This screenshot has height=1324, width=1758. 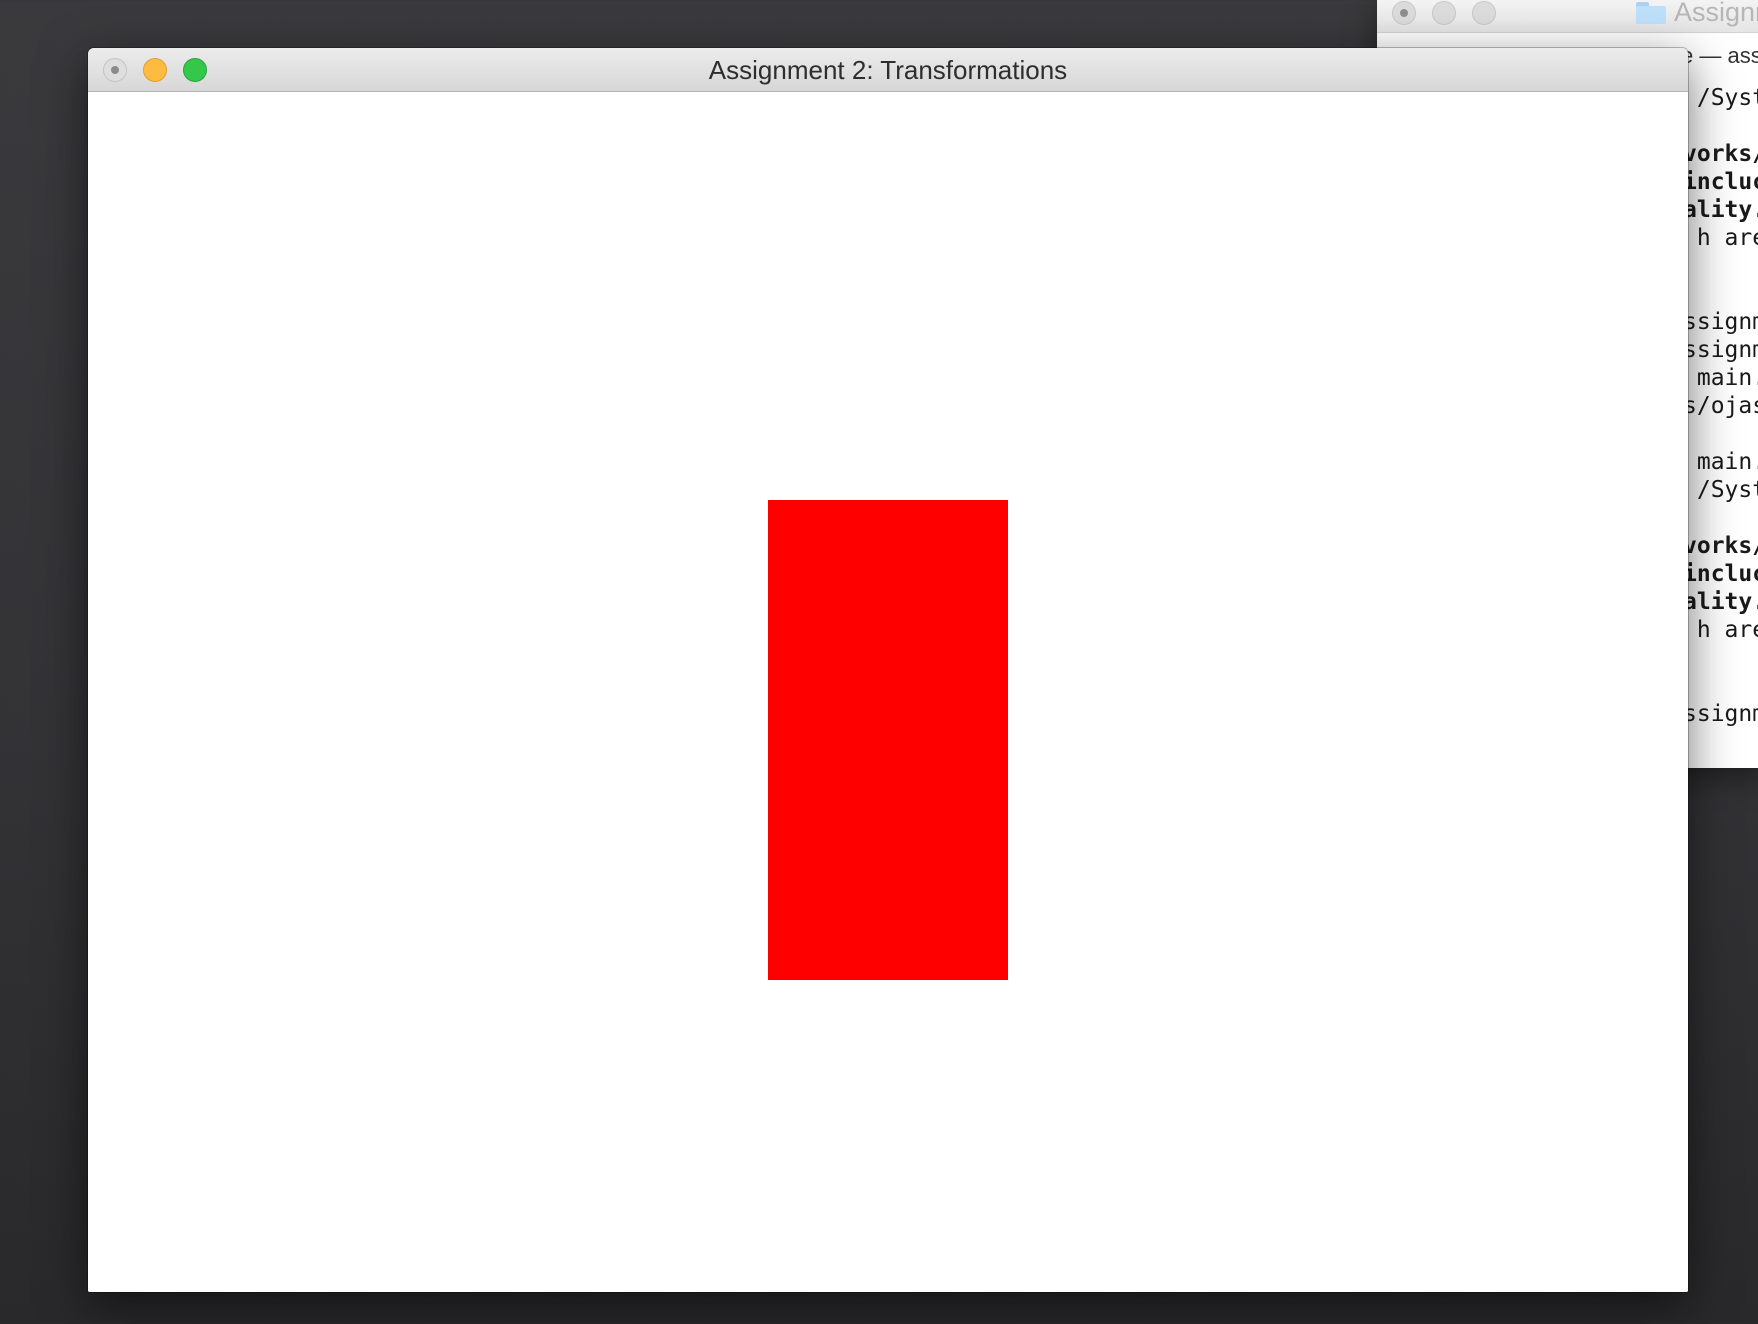 I want to click on window-titlebar: Assignment 2: Transformations, so click(x=888, y=70).